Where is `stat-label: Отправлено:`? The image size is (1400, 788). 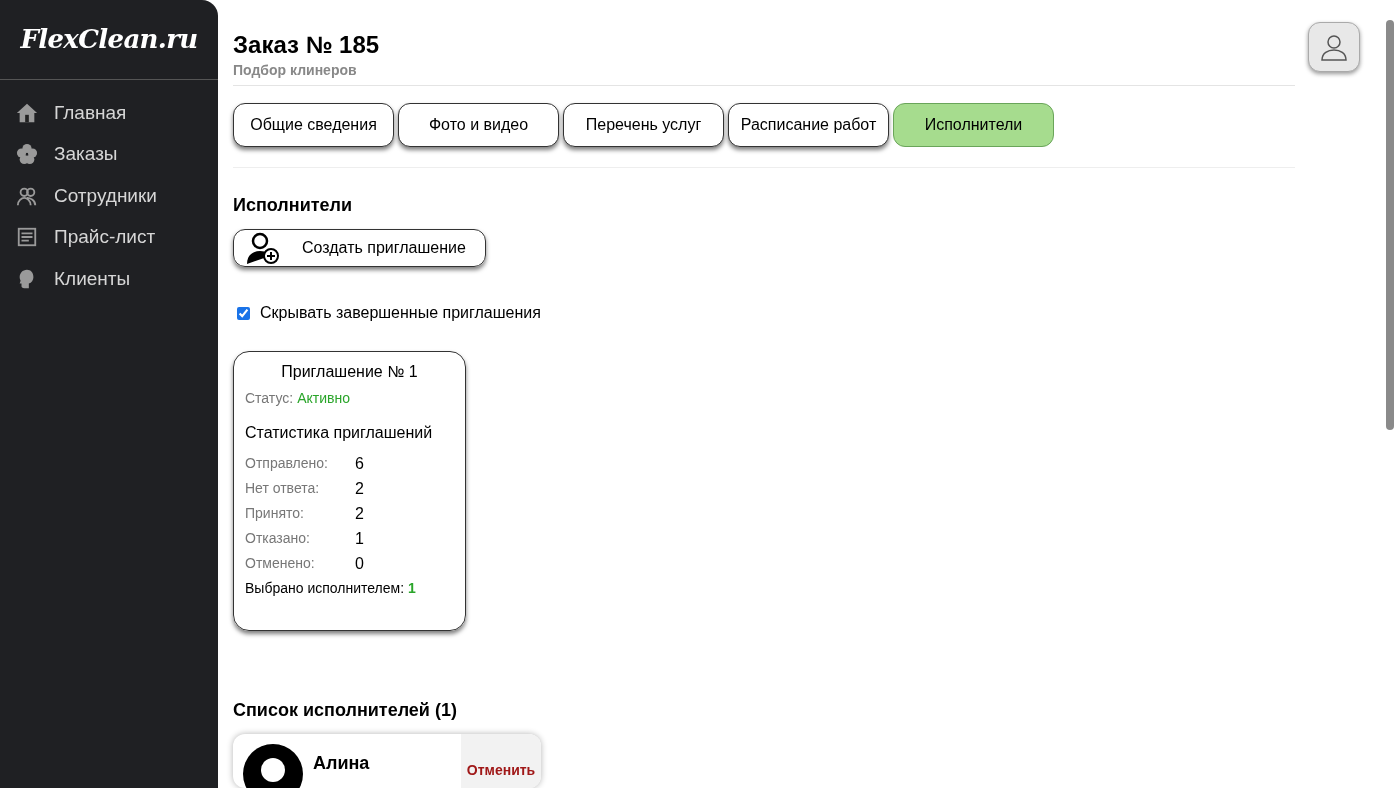
stat-label: Отправлено: is located at coordinates (287, 464).